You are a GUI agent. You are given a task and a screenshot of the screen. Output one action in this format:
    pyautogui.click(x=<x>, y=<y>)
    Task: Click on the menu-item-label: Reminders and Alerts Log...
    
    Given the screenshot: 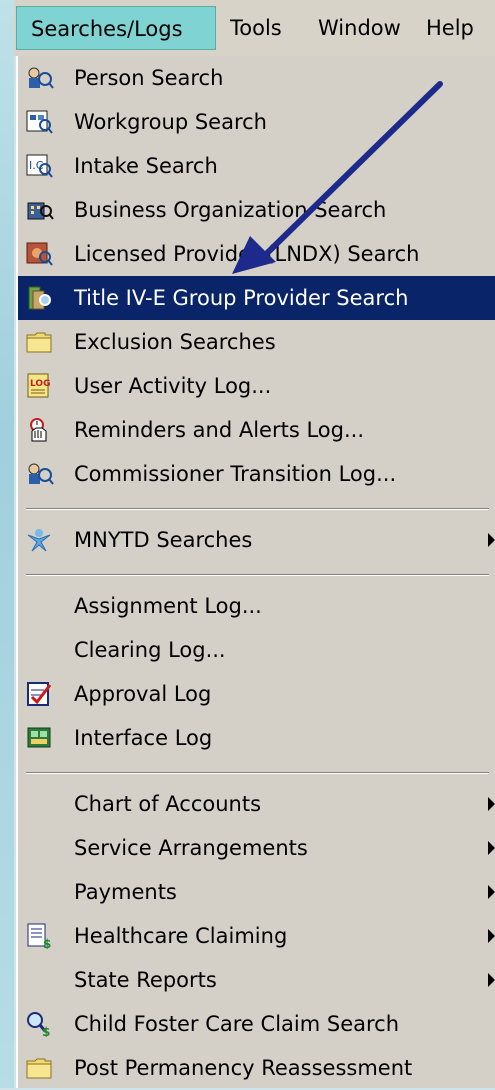 What is the action you would take?
    pyautogui.click(x=219, y=430)
    